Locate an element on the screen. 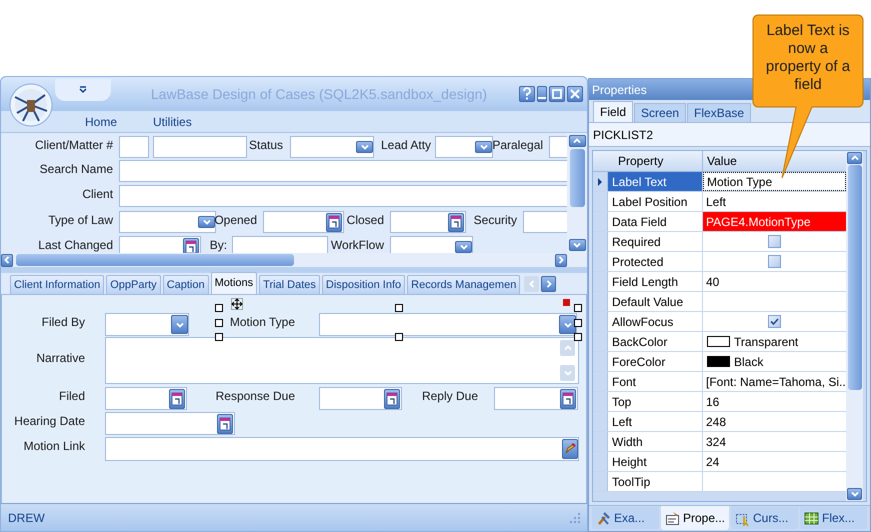 Image resolution: width=871 pixels, height=532 pixels. chevron-down-icon is located at coordinates (365, 147).